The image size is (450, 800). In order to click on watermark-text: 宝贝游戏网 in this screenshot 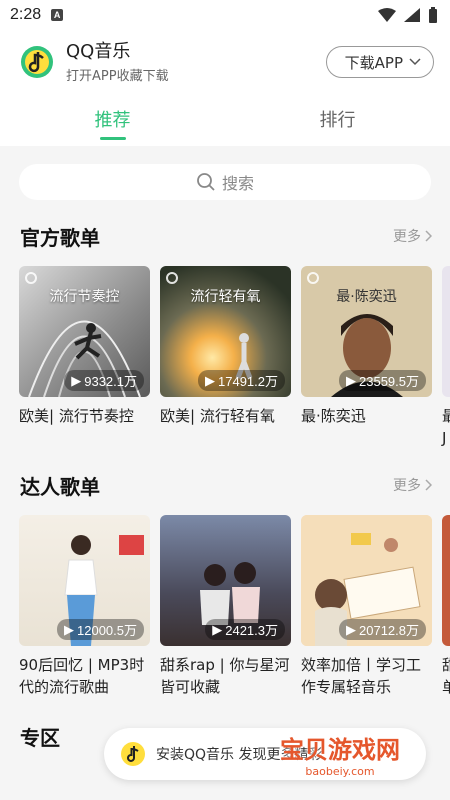, I will do `click(340, 750)`.